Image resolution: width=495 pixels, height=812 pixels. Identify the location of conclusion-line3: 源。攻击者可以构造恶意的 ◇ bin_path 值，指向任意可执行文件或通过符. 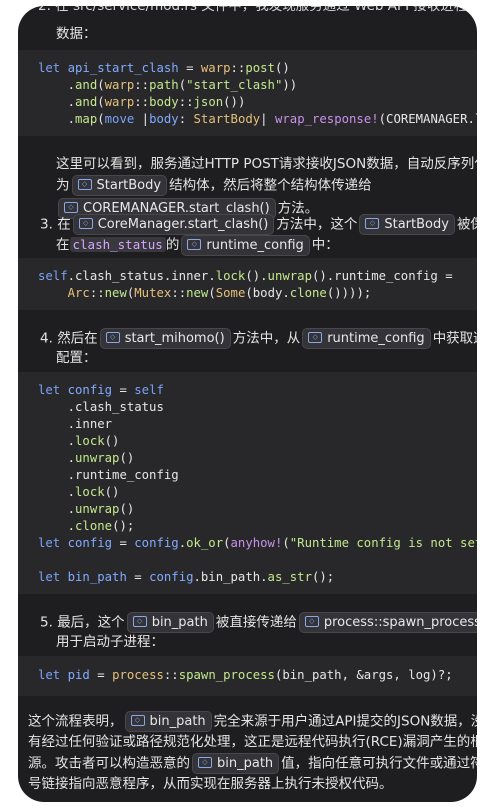
(252, 764).